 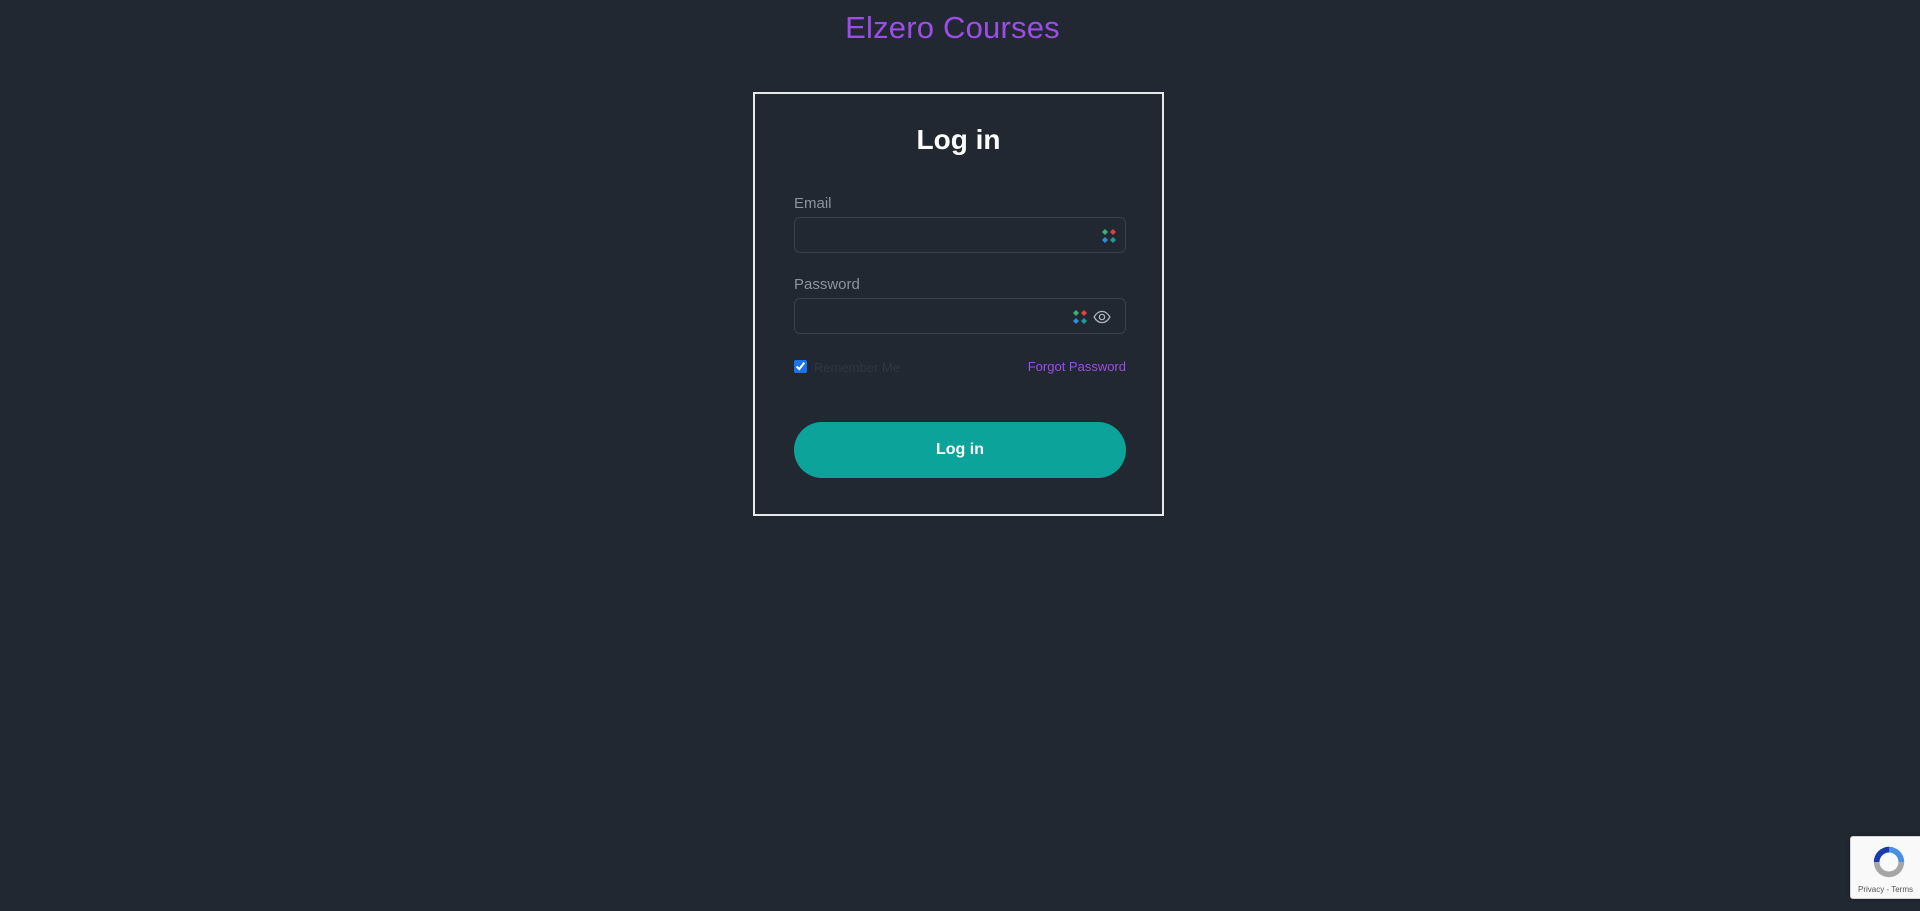 I want to click on email-input, so click(x=960, y=235).